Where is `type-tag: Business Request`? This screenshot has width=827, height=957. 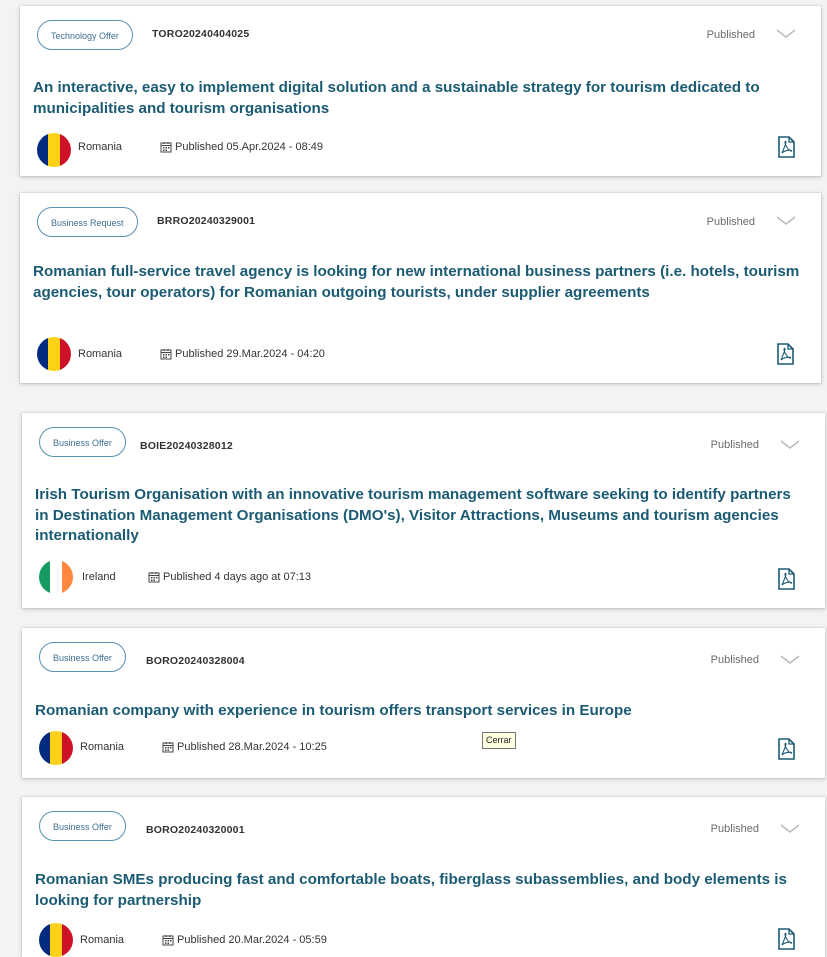
type-tag: Business Request is located at coordinates (87, 222).